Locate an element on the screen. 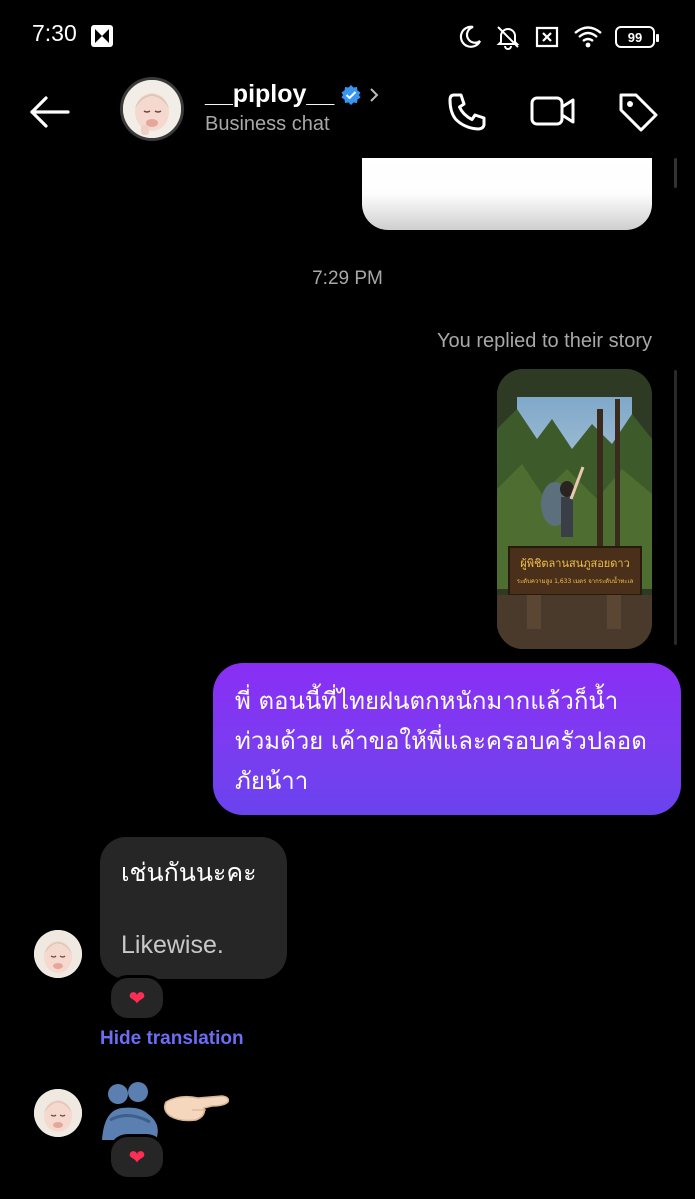  phone-call-icon is located at coordinates (468, 111).